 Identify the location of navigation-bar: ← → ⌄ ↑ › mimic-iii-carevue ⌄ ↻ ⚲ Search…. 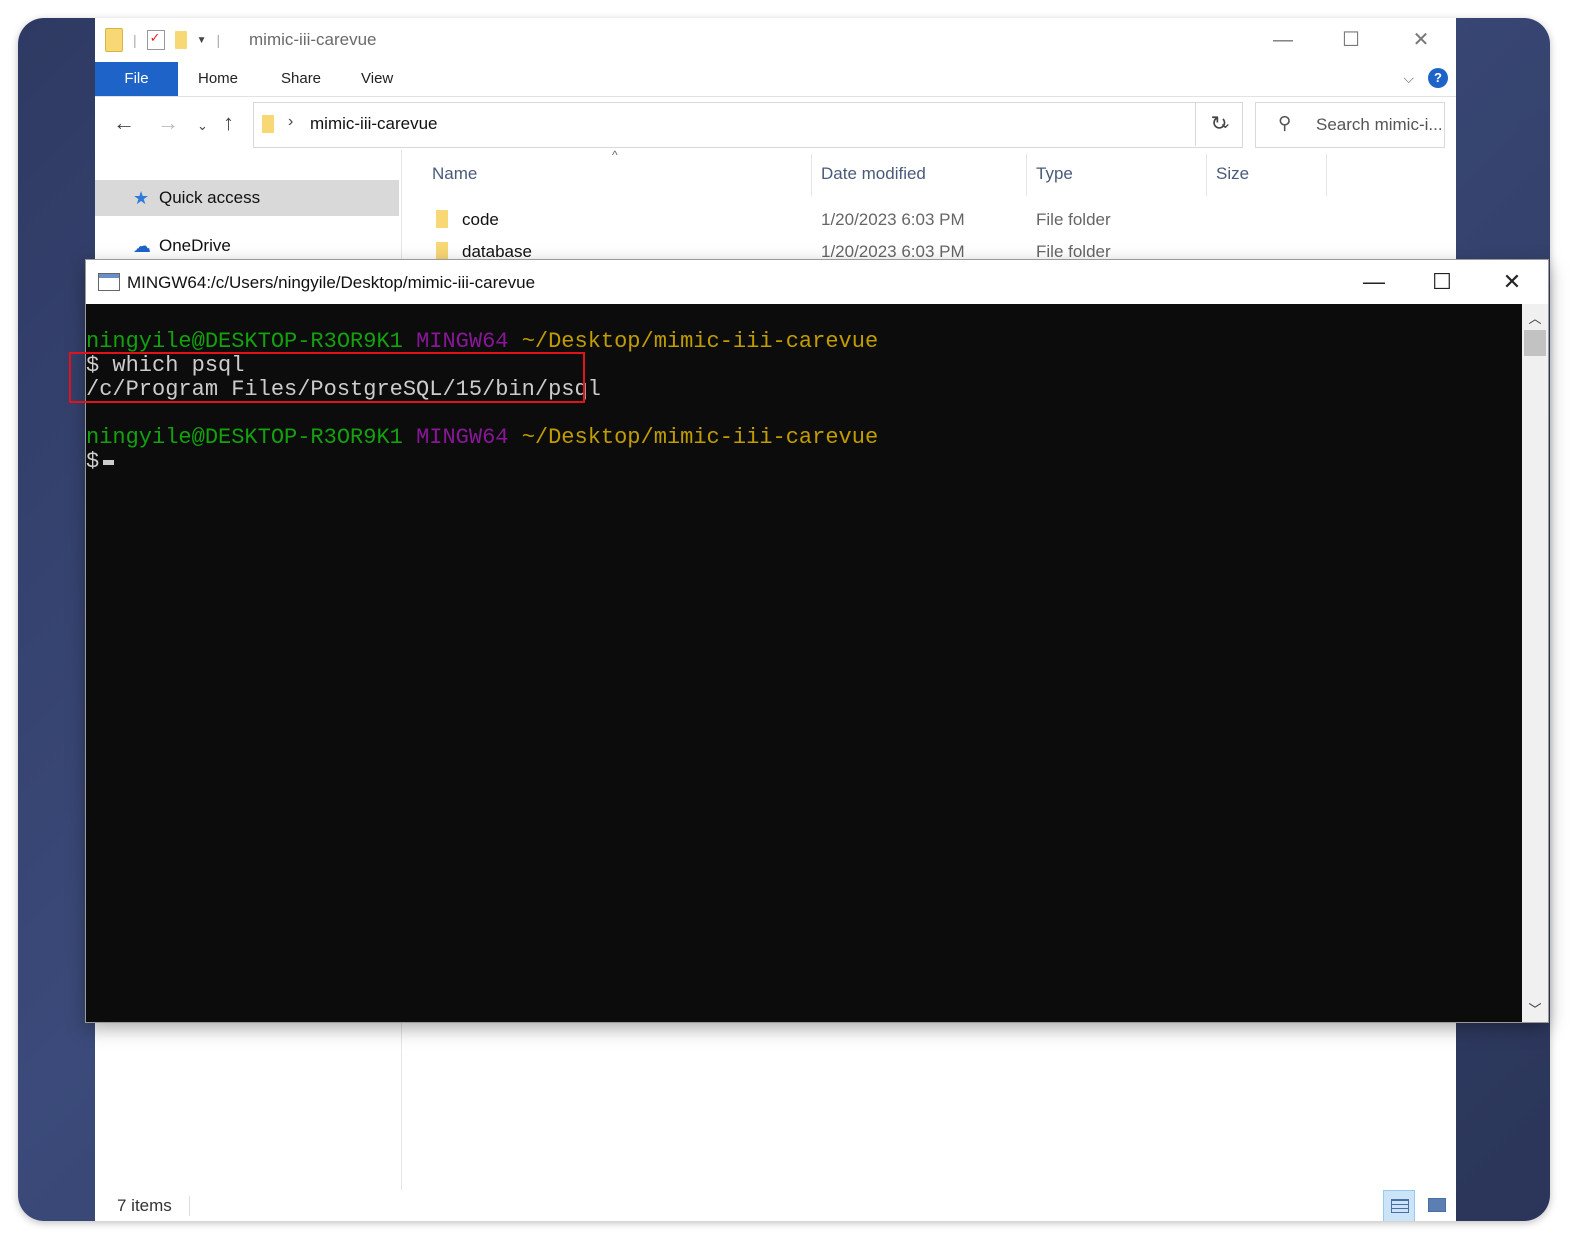
(775, 126).